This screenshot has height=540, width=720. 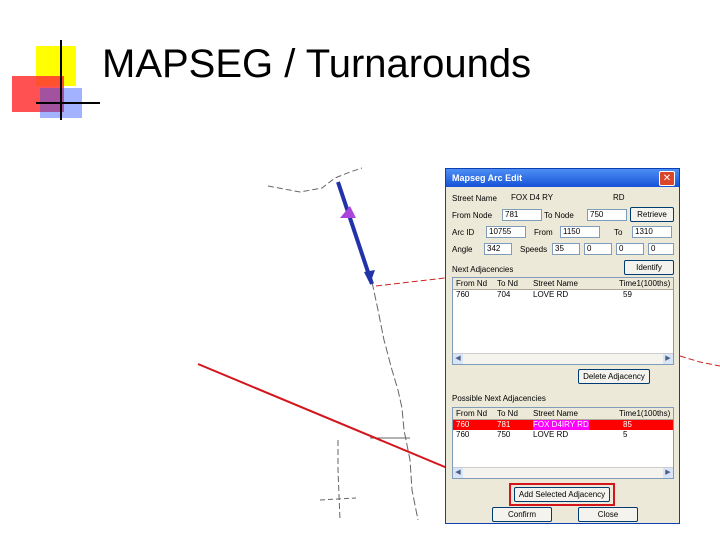 I want to click on from-node-label: From Node, so click(x=472, y=215).